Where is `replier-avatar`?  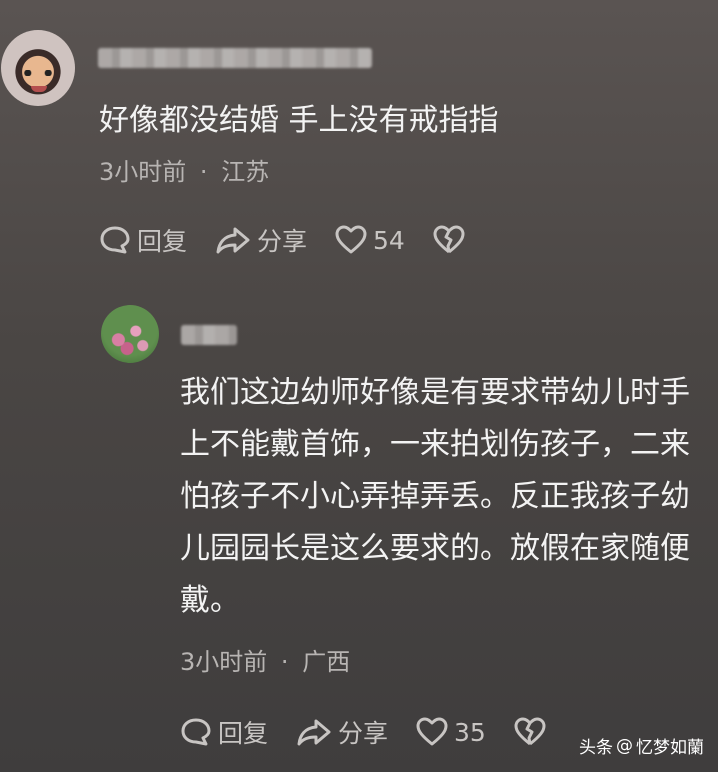
replier-avatar is located at coordinates (130, 334).